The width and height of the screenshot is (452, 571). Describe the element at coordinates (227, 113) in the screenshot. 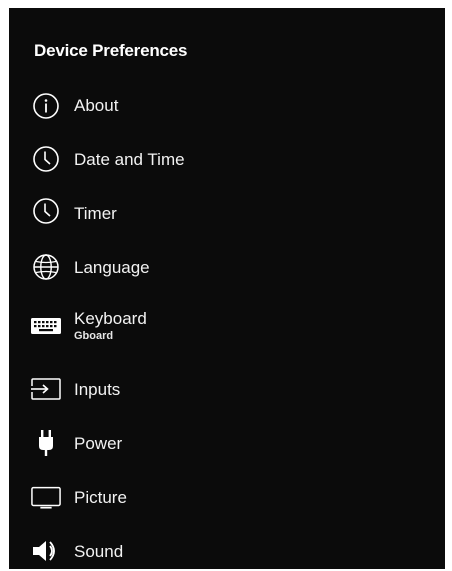

I see `menu-item-about: About` at that location.